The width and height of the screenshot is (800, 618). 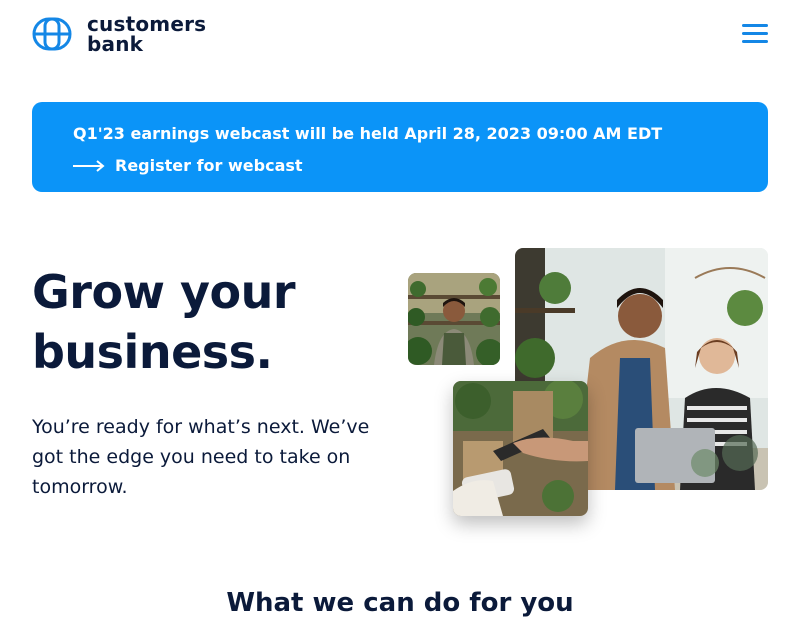 What do you see at coordinates (147, 24) in the screenshot?
I see `brand-name-line1: customers` at bounding box center [147, 24].